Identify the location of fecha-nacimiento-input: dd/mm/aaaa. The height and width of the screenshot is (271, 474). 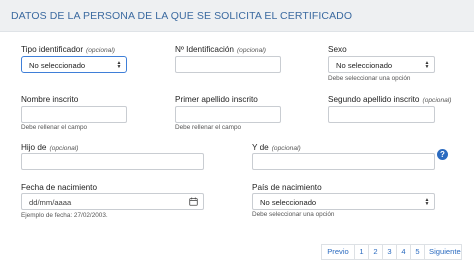
(112, 201).